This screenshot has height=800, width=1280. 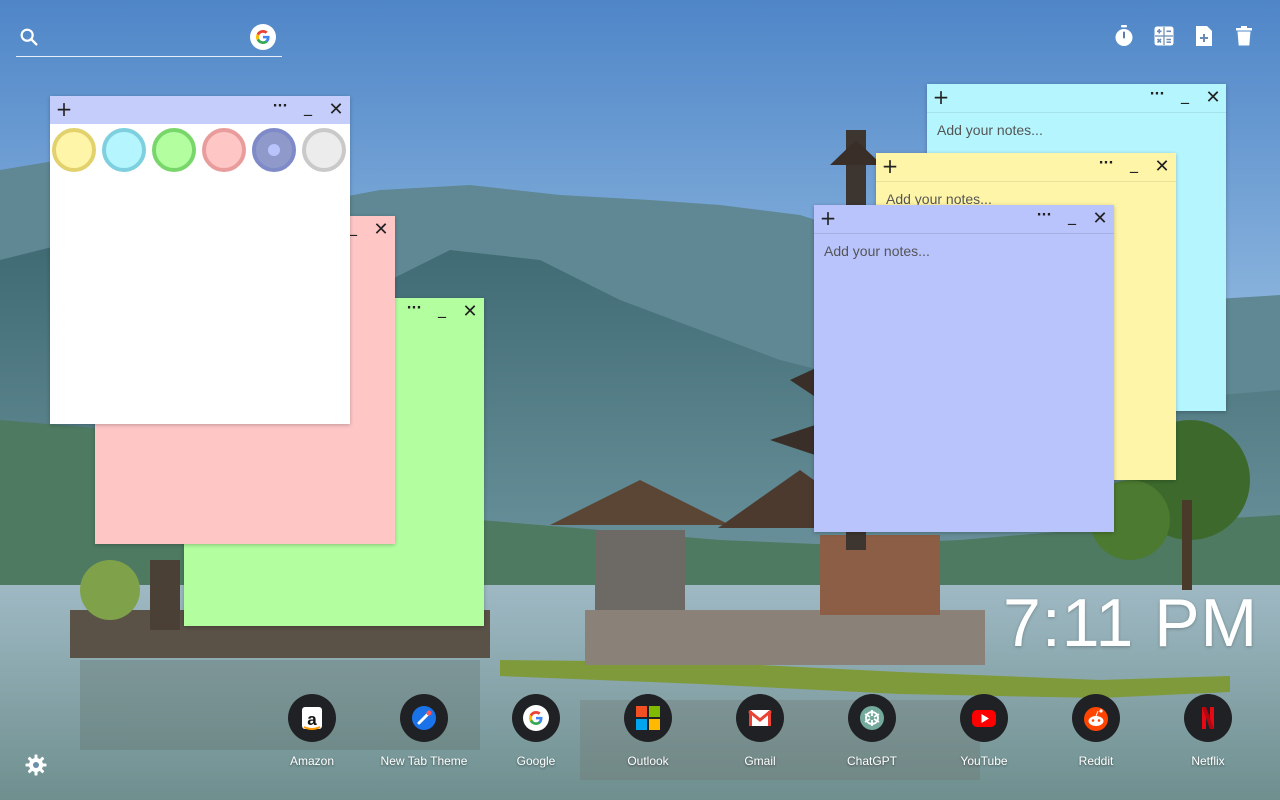 What do you see at coordinates (984, 761) in the screenshot?
I see `shortcut-label: YouTube` at bounding box center [984, 761].